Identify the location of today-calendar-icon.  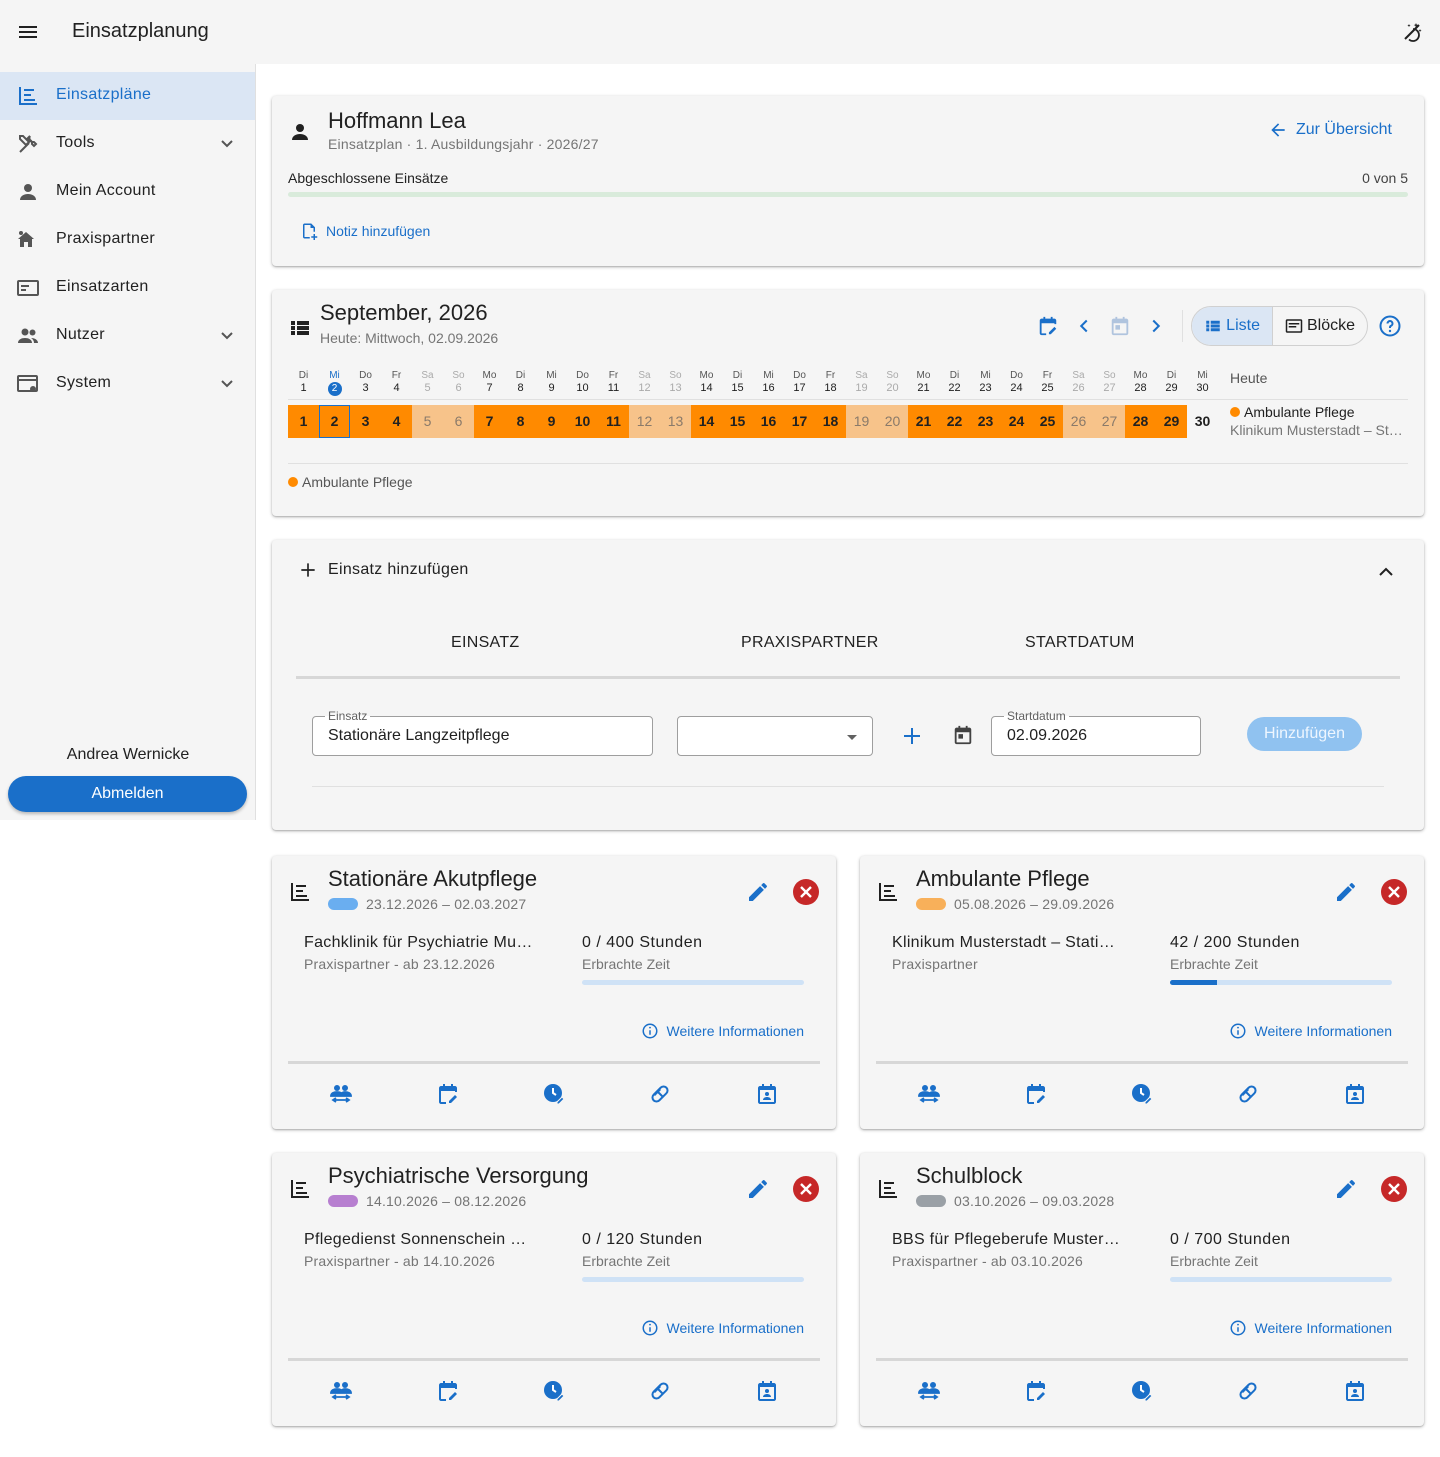
(1120, 326).